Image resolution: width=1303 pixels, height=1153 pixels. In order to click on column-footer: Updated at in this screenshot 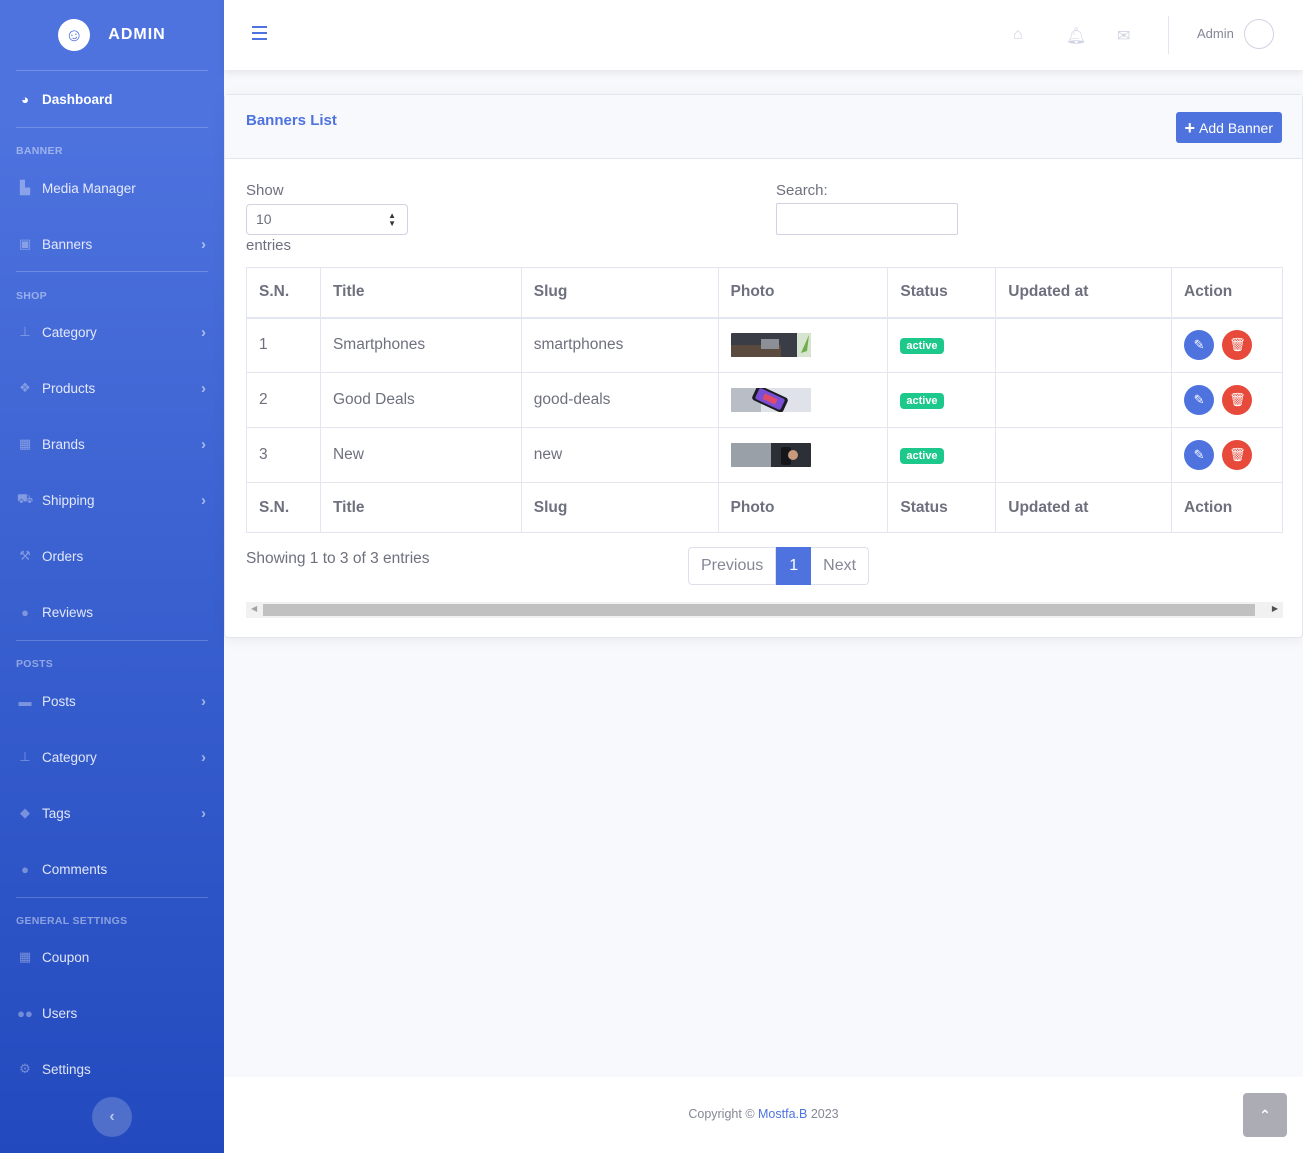, I will do `click(1084, 507)`.